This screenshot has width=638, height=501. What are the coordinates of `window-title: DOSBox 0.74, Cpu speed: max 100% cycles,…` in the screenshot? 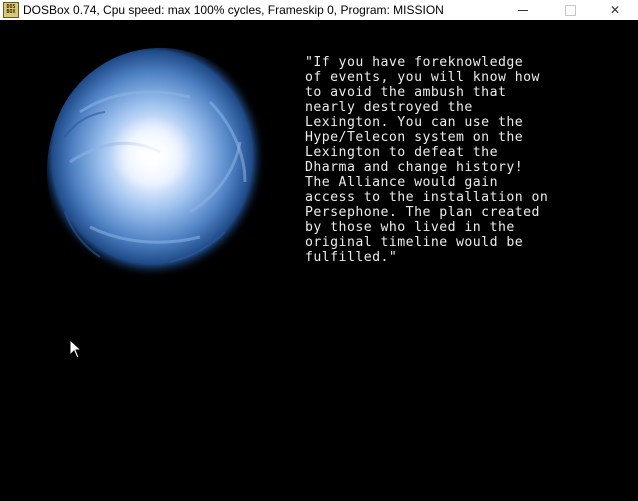 It's located at (233, 10).